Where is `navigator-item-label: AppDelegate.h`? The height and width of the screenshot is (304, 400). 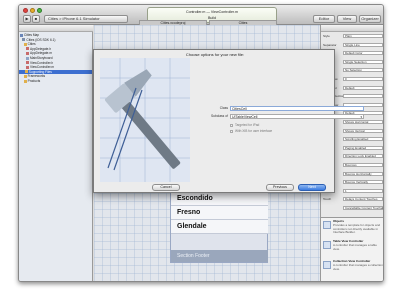 navigator-item-label: AppDelegate.h is located at coordinates (41, 48).